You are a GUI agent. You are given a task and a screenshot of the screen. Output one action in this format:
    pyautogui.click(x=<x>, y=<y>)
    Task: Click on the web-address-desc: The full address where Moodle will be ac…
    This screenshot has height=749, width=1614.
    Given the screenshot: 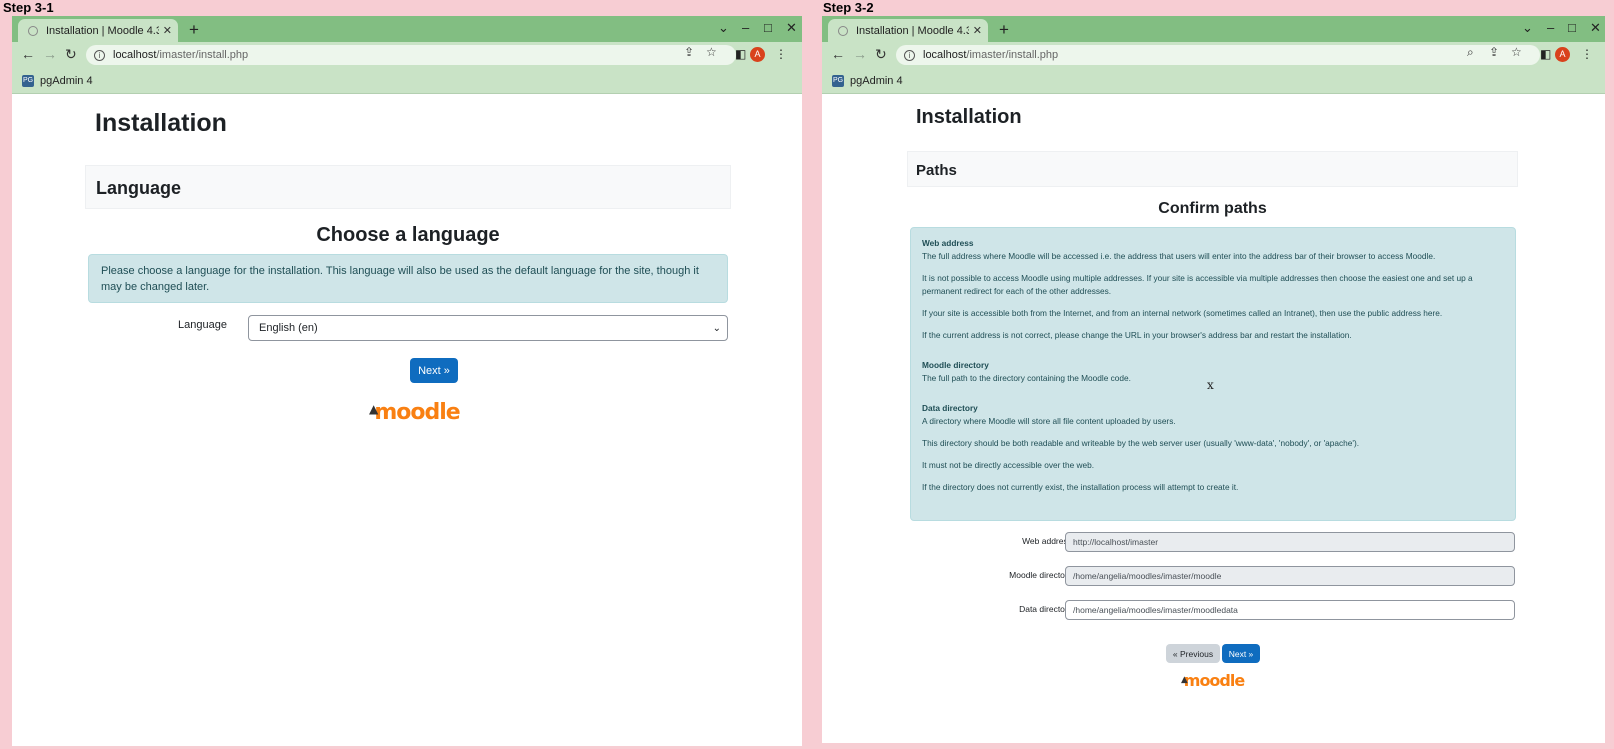 What is the action you would take?
    pyautogui.click(x=1179, y=256)
    